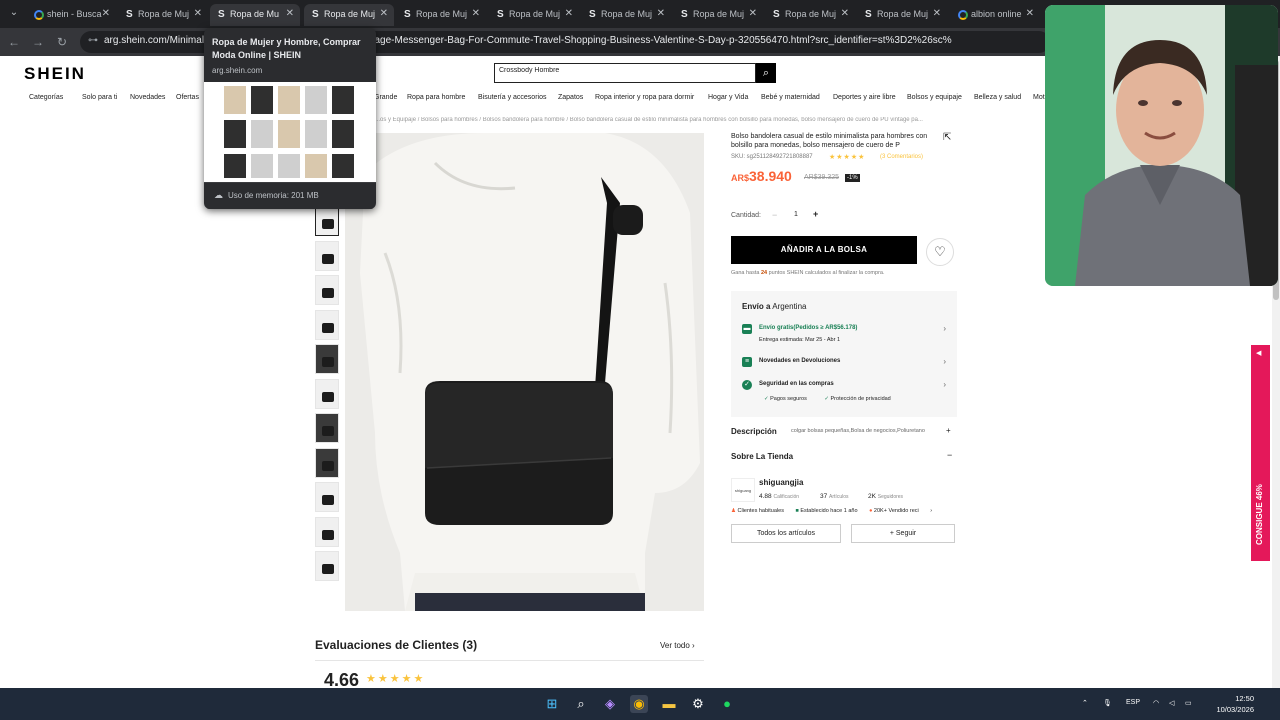 The width and height of the screenshot is (1280, 720). Describe the element at coordinates (436, 97) in the screenshot. I see `nav-item: Ropa para hombre` at that location.